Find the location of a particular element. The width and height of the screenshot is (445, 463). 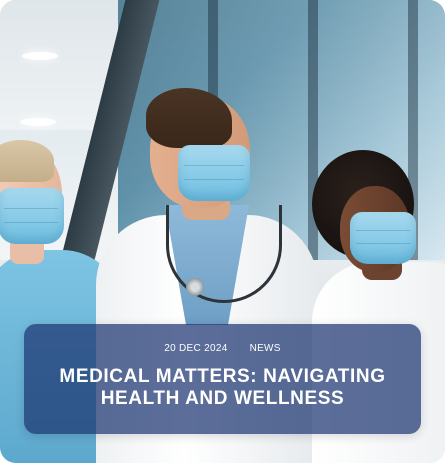

article-category: NEWS is located at coordinates (265, 348).